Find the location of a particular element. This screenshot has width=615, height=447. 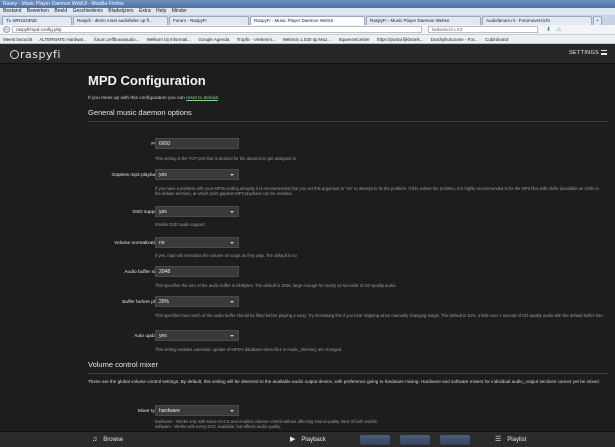

raspyfi-logo: raspyfi is located at coordinates (35, 54).